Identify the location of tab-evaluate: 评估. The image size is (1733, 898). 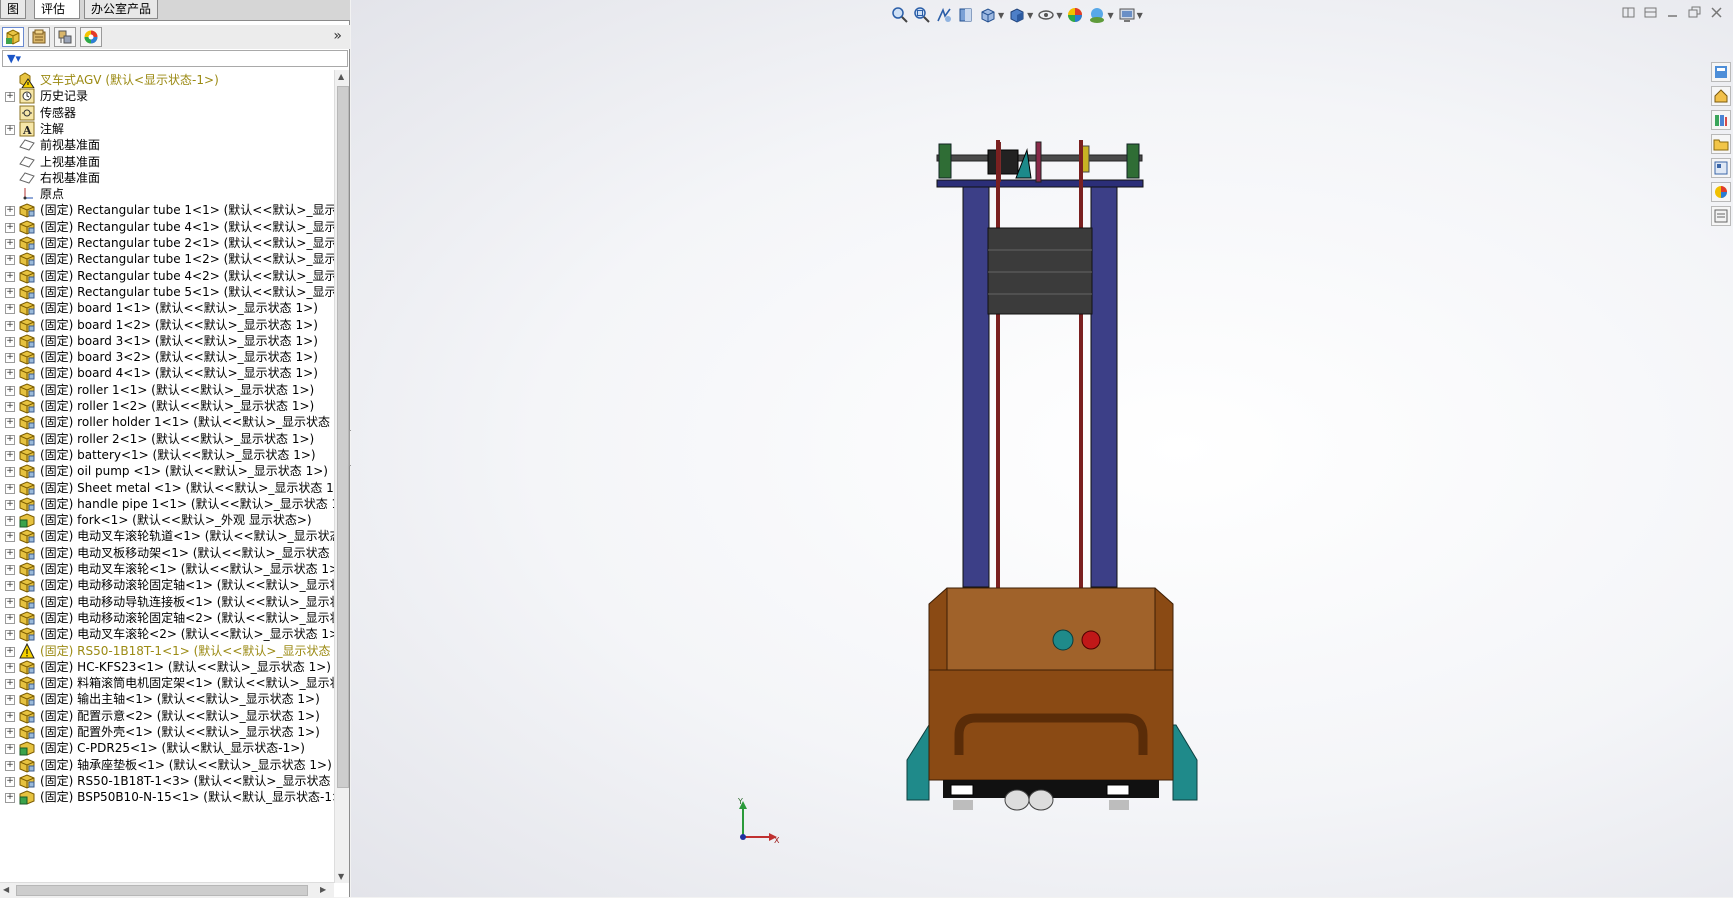
(57, 9).